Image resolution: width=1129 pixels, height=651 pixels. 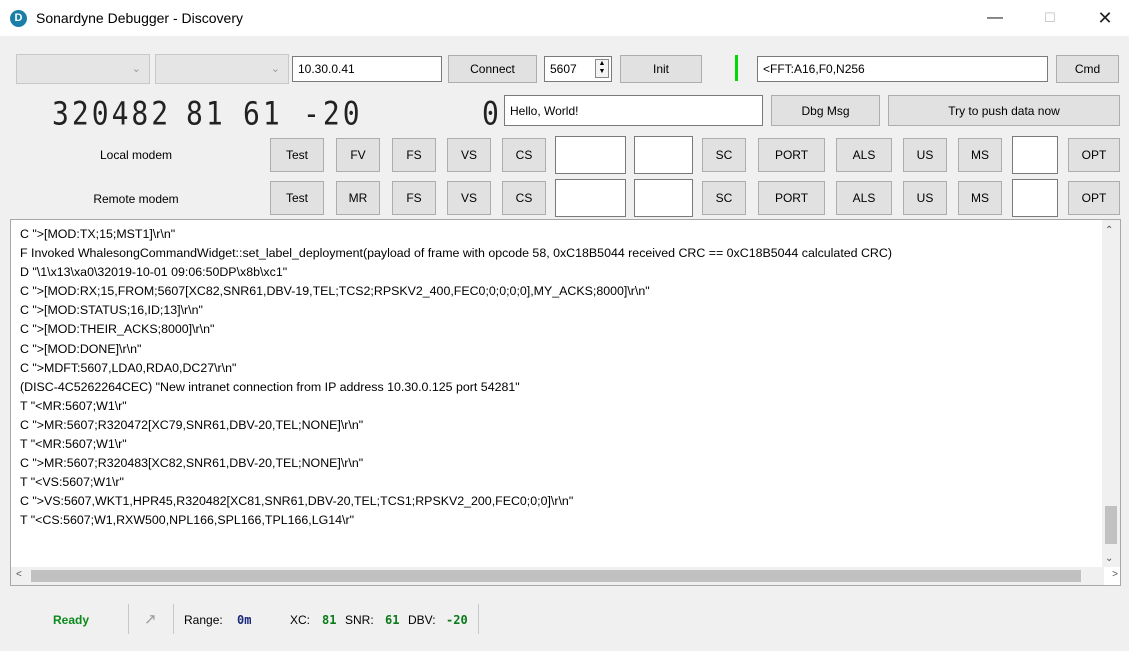 What do you see at coordinates (492, 113) in the screenshot?
I see `count-display: 0` at bounding box center [492, 113].